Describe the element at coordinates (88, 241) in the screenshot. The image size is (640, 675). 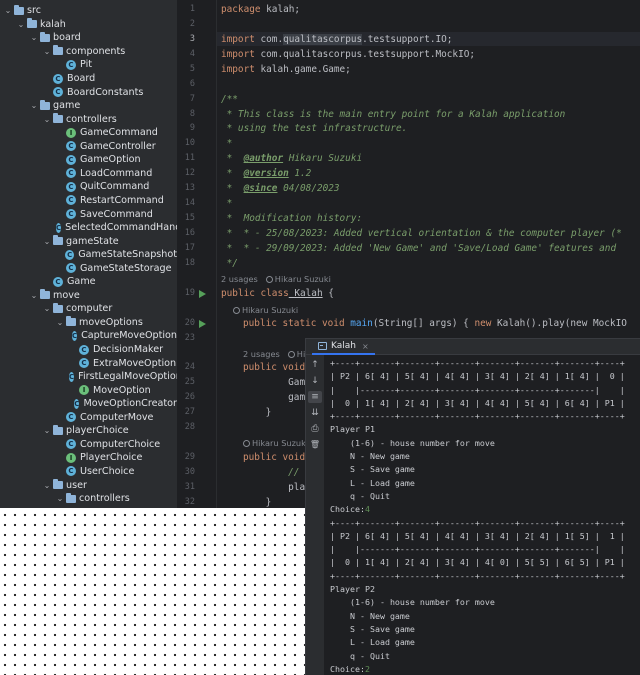
I see `tree-folder-gameState: ⌄ gameState` at that location.